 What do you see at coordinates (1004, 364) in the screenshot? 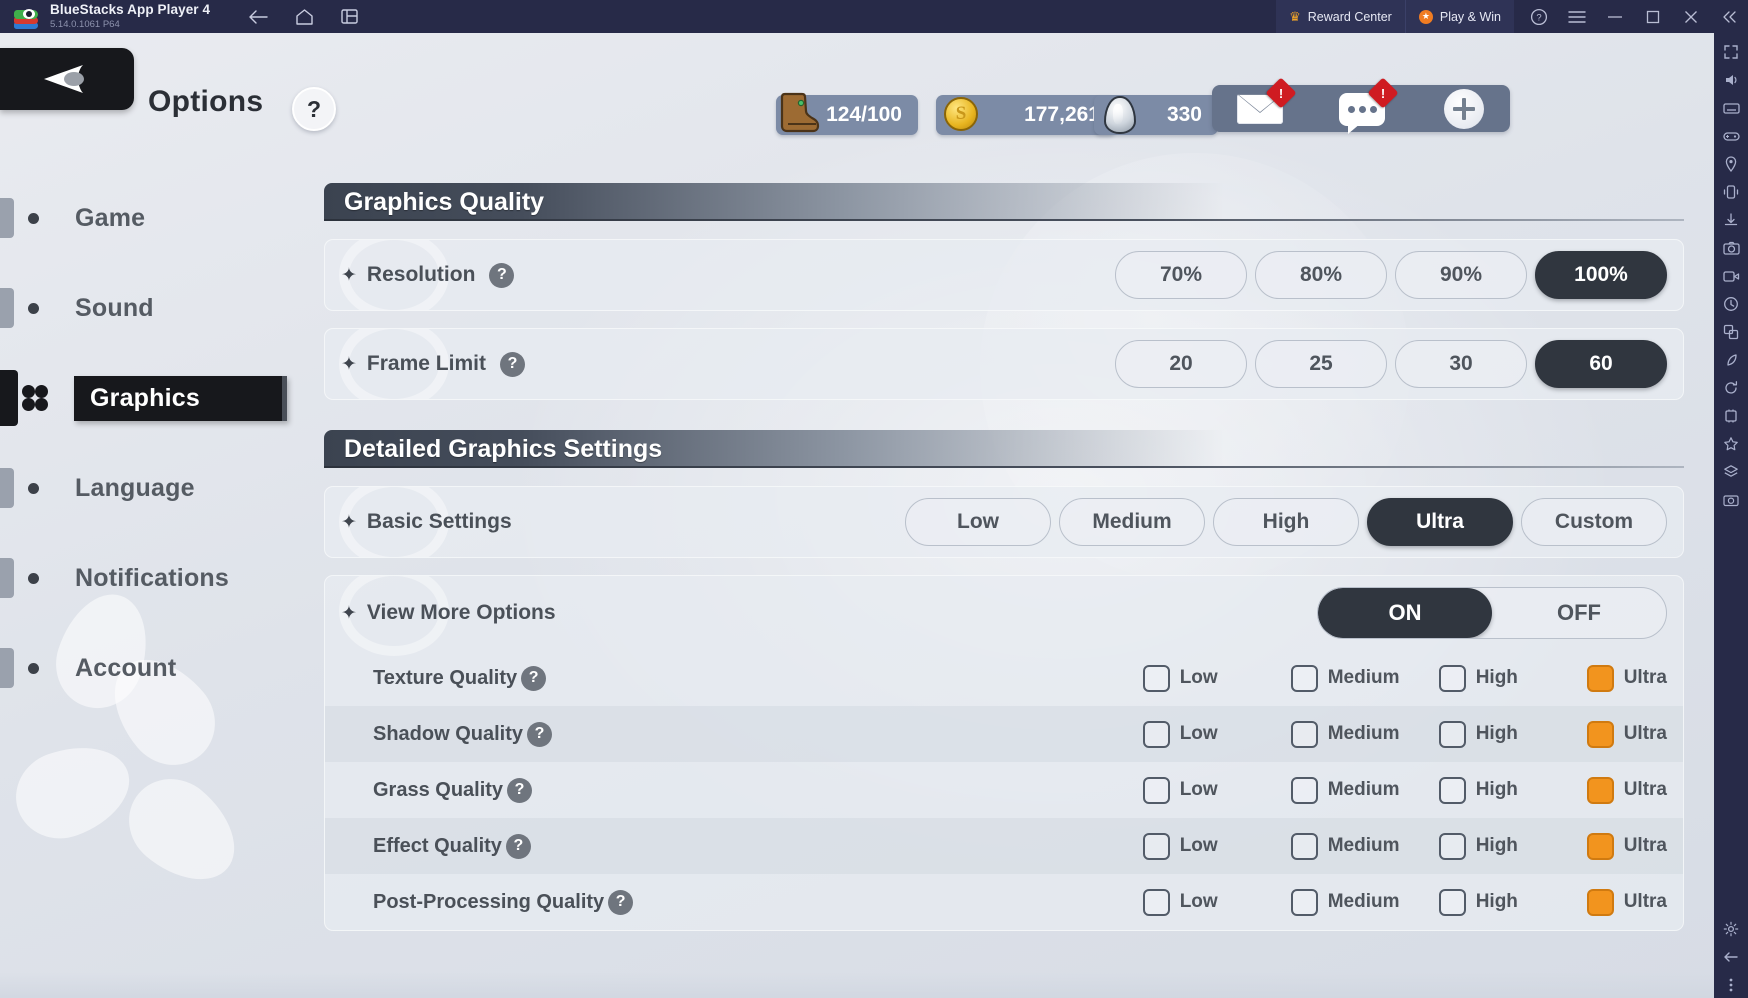
I see `setting-card-frame-limit: ✦ Frame Limit ? 20 25 30 60` at bounding box center [1004, 364].